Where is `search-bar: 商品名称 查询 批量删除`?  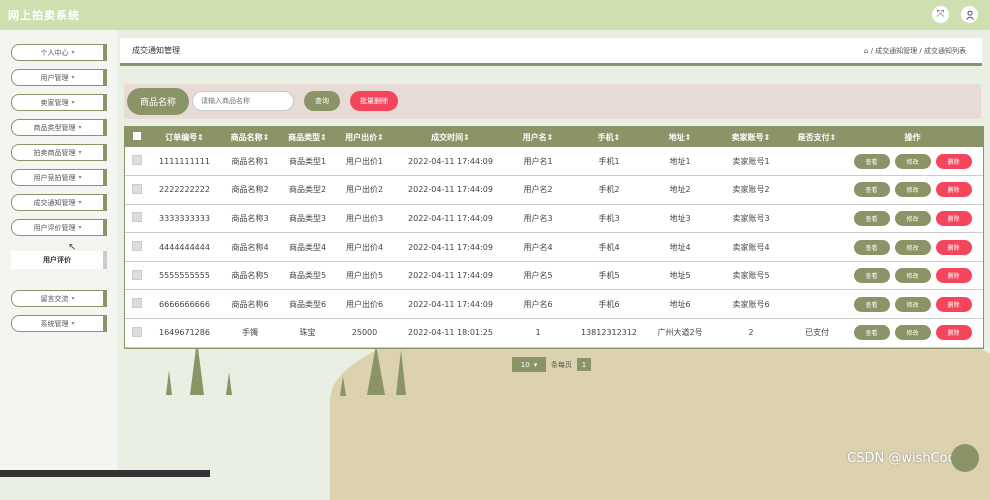
search-bar: 商品名称 查询 批量删除 is located at coordinates (552, 101).